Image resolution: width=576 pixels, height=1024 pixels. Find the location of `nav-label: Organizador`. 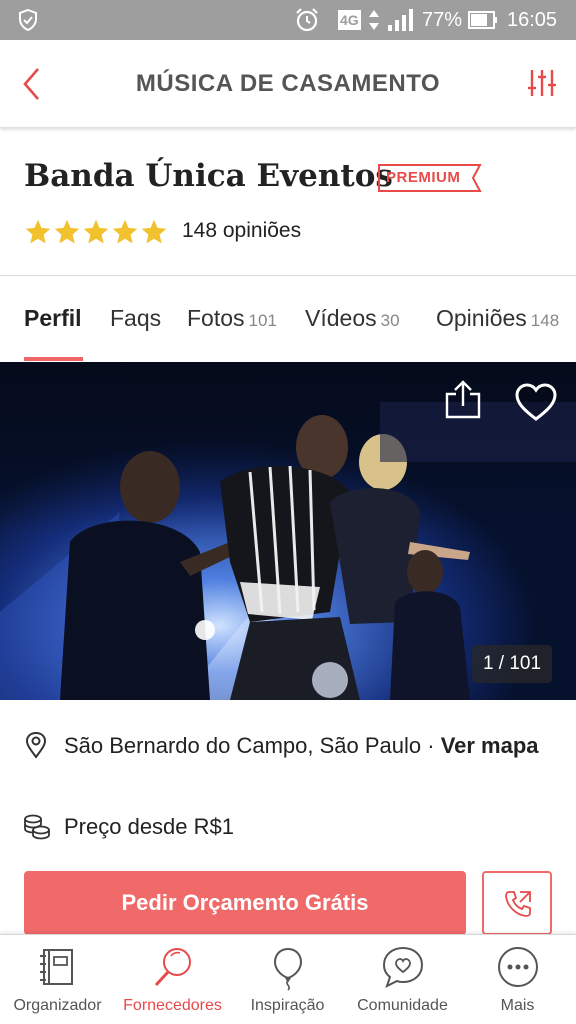

nav-label: Organizador is located at coordinates (57, 1005).